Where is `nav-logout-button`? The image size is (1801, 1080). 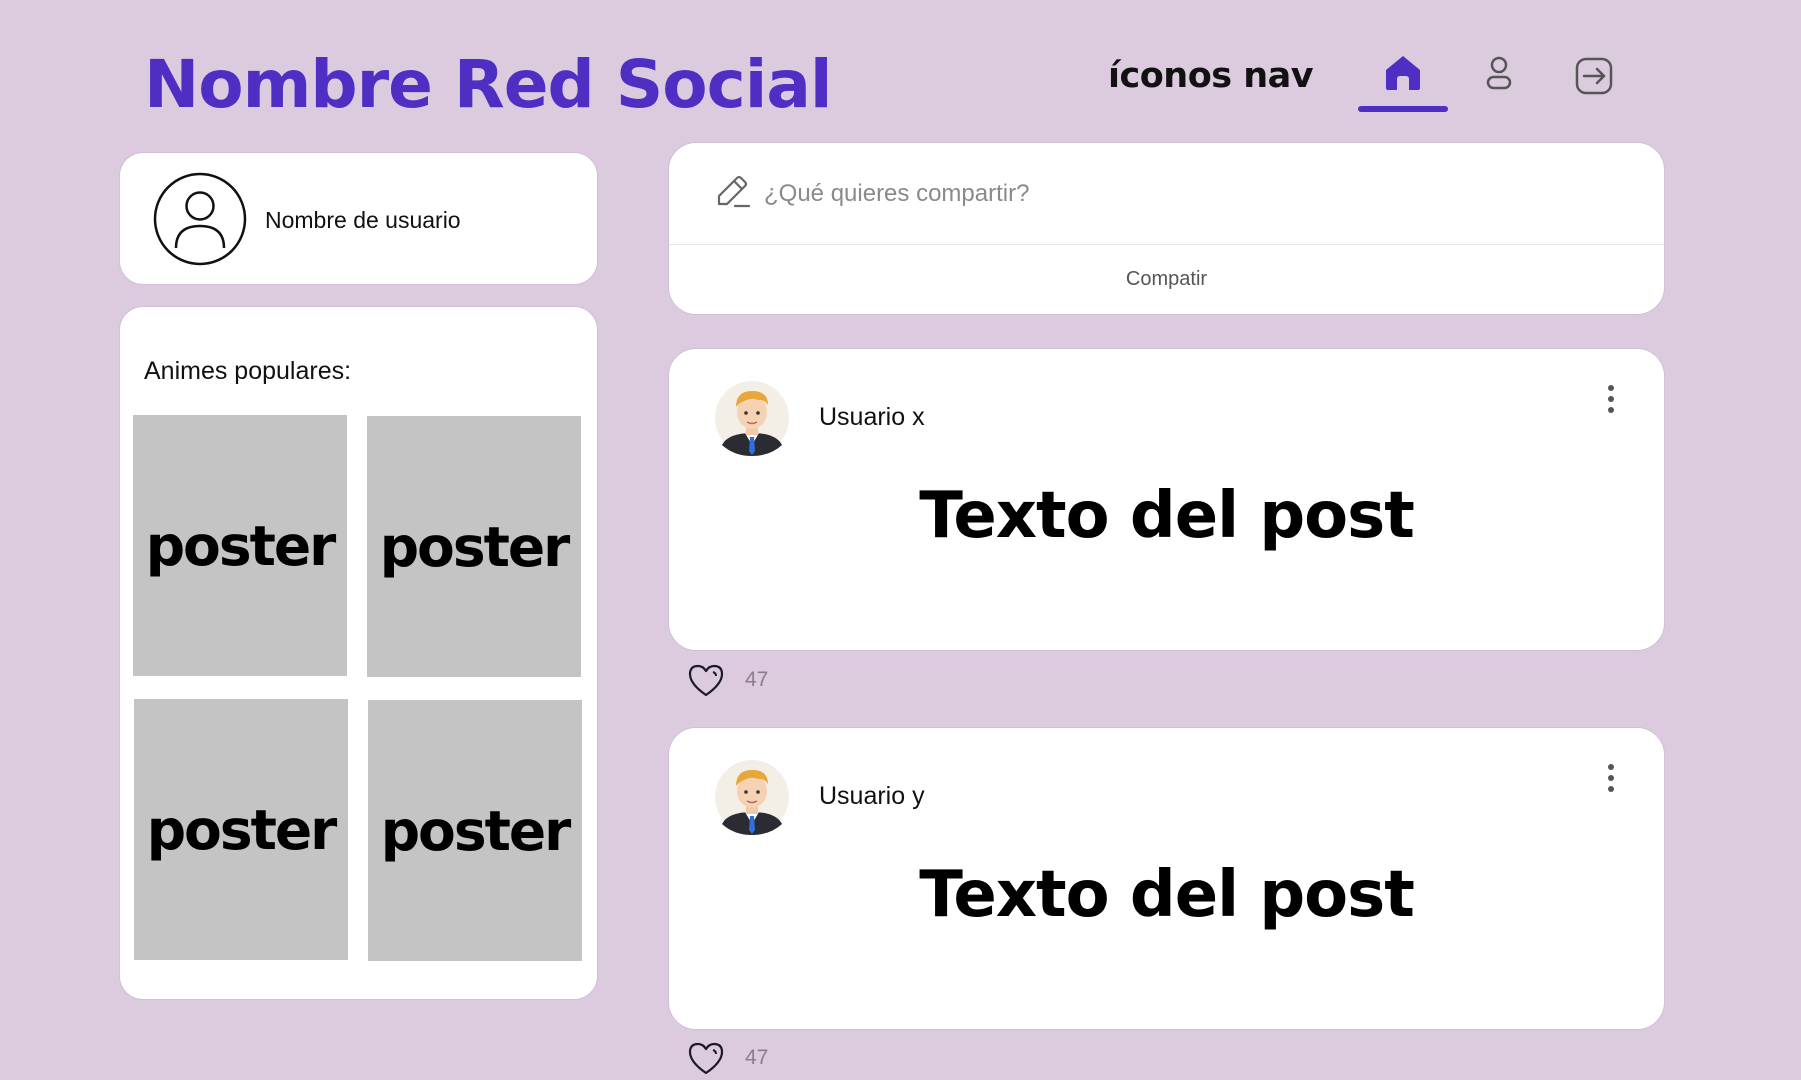 nav-logout-button is located at coordinates (1594, 76).